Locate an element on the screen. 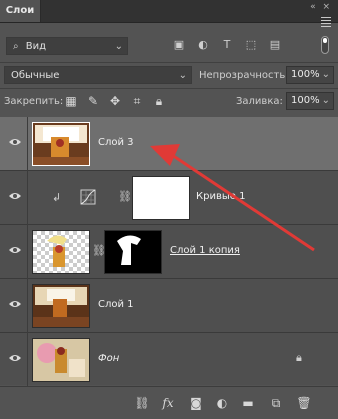  lock-label: Закрепить: is located at coordinates (34, 101).